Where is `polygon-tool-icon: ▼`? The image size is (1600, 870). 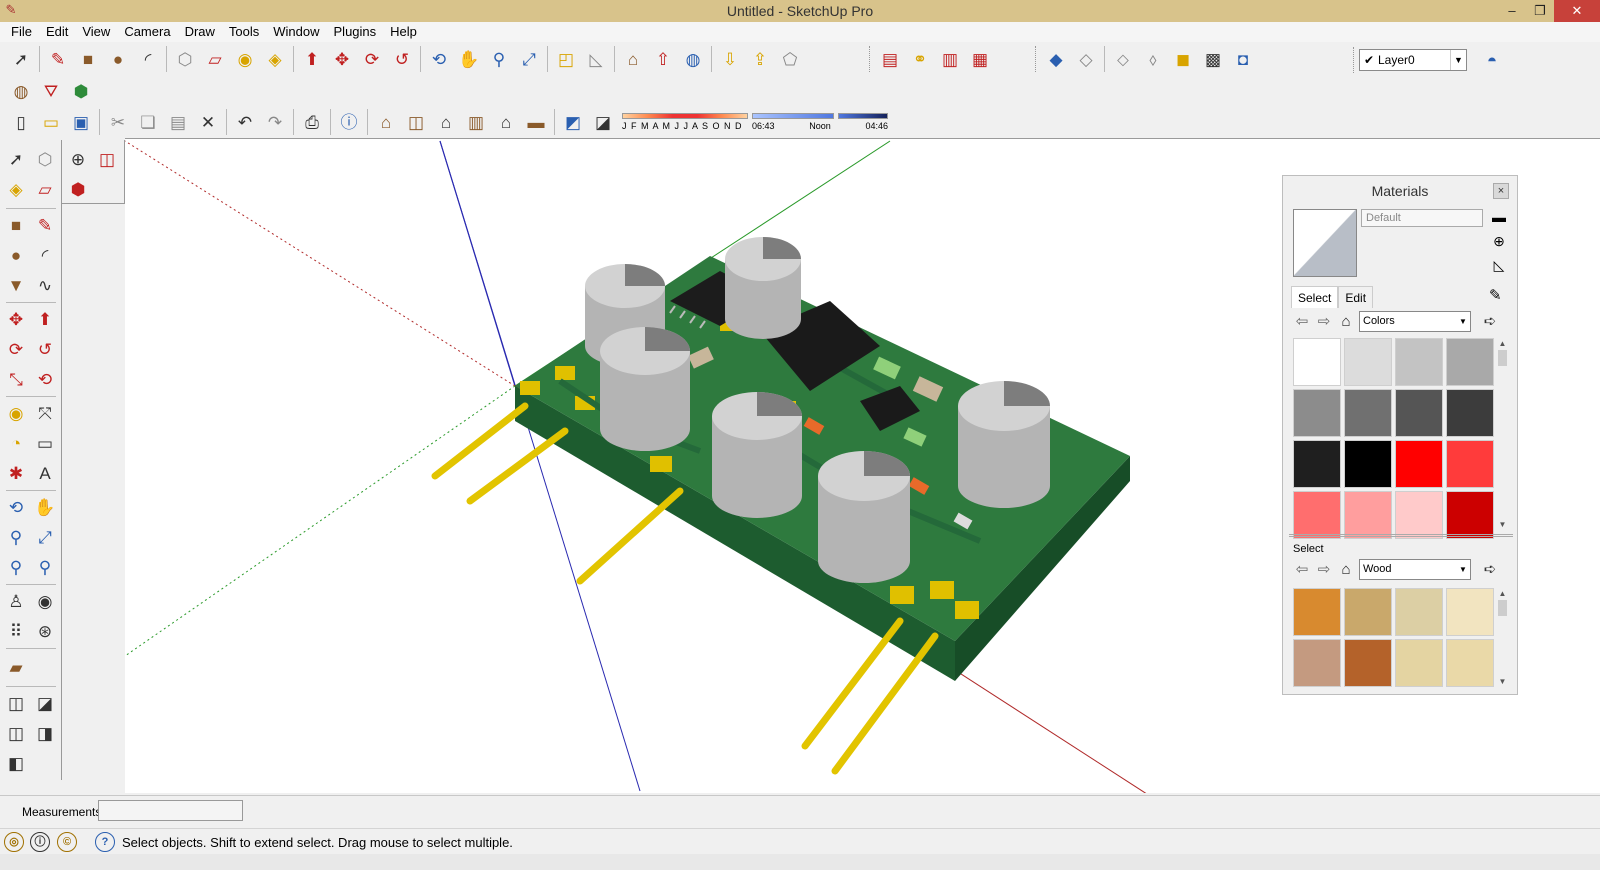 polygon-tool-icon: ▼ is located at coordinates (16, 286).